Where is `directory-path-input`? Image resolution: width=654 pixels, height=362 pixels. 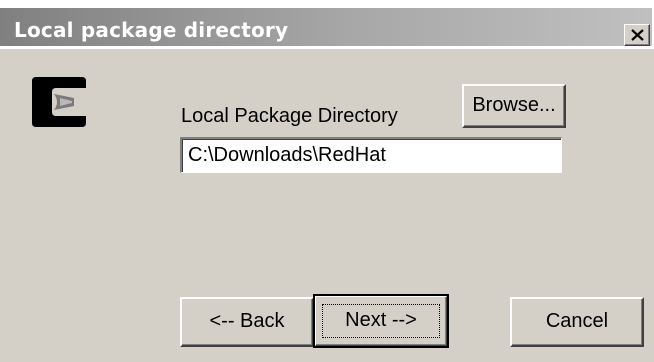 directory-path-input is located at coordinates (371, 155).